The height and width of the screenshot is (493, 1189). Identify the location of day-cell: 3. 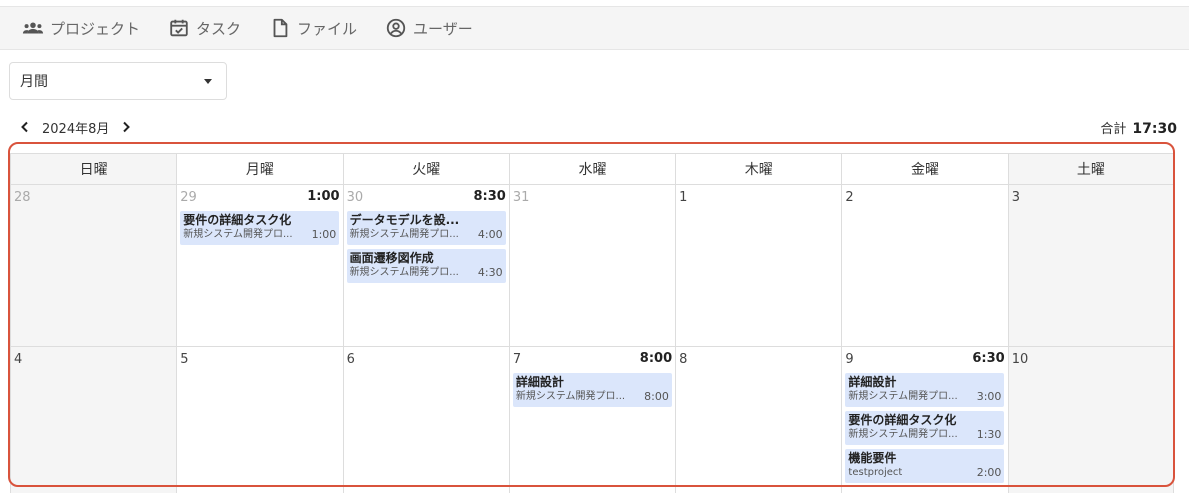
(1090, 266).